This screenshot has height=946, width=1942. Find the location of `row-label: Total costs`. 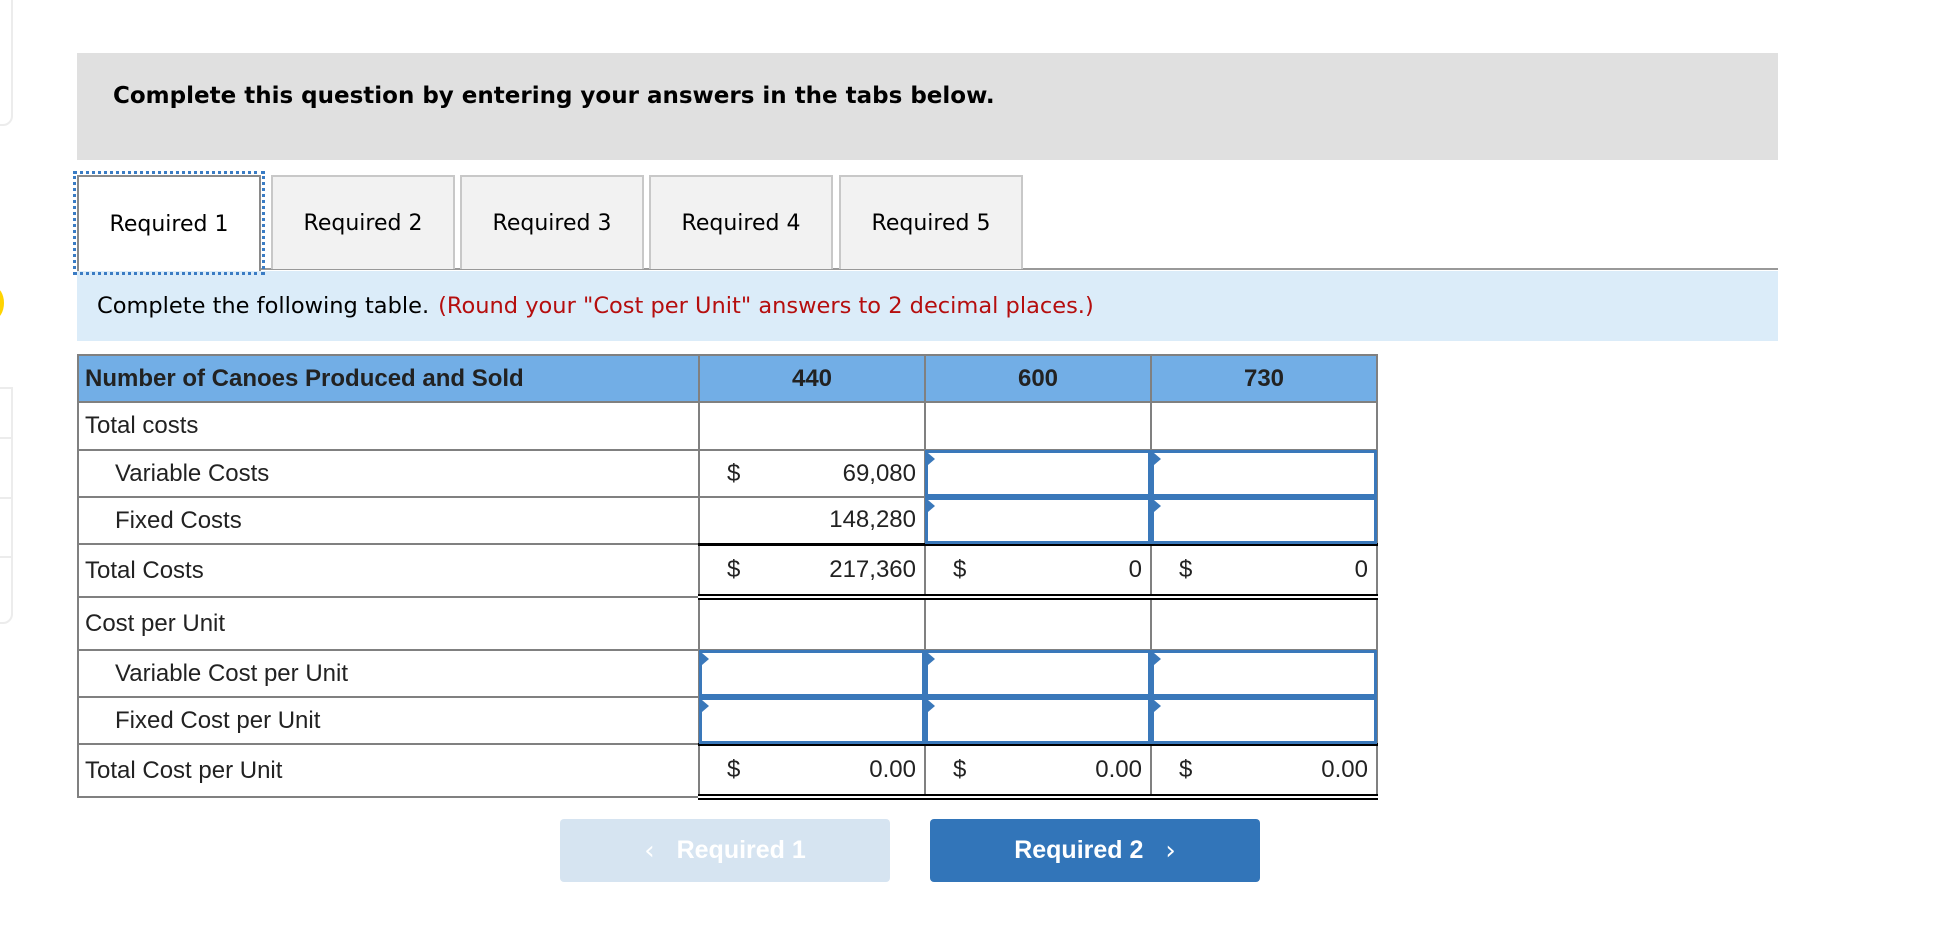

row-label: Total costs is located at coordinates (388, 426).